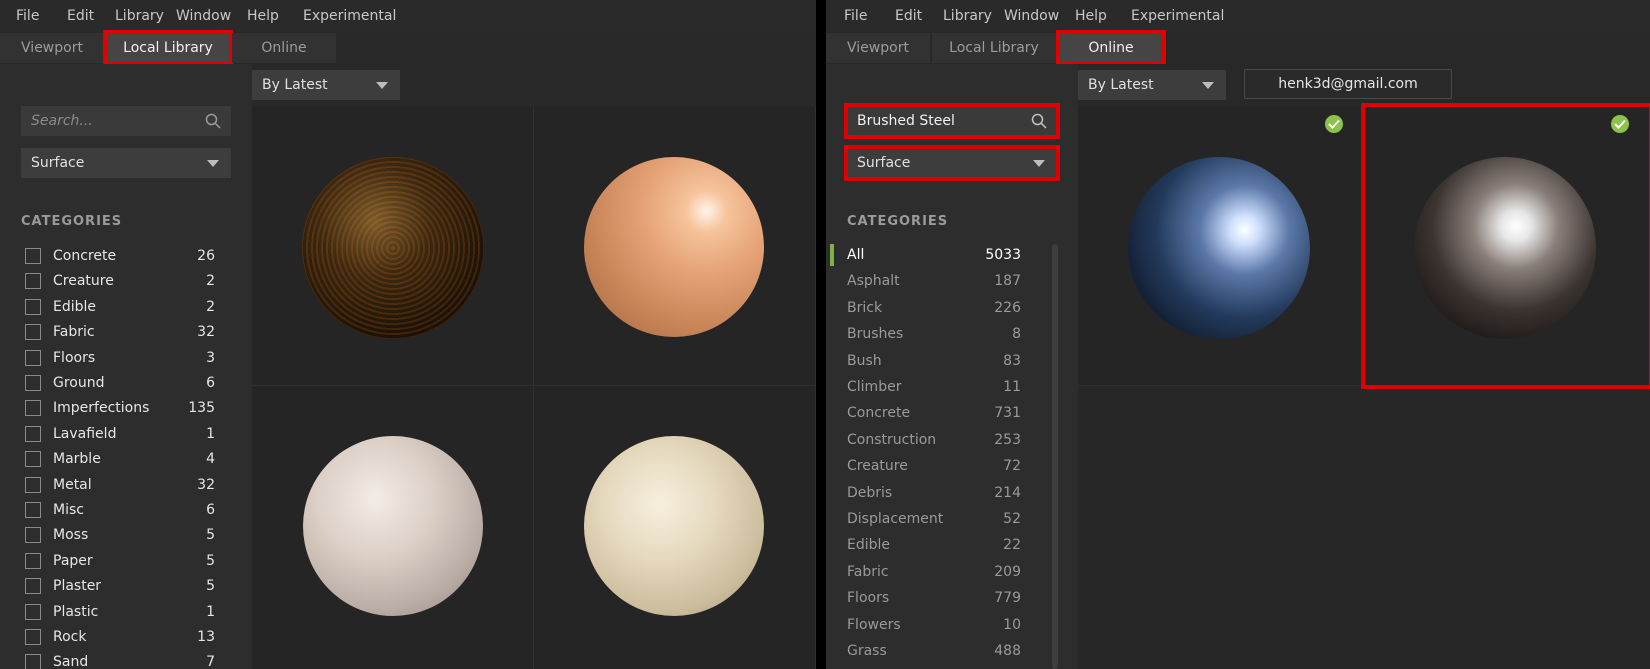  I want to click on category-row: Floors 3, so click(120, 358).